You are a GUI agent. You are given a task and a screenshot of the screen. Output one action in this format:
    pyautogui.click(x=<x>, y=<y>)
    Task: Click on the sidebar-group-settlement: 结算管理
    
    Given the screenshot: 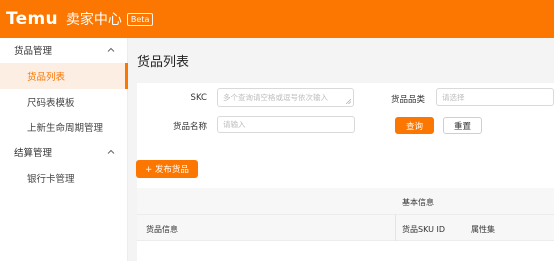 What is the action you would take?
    pyautogui.click(x=64, y=152)
    